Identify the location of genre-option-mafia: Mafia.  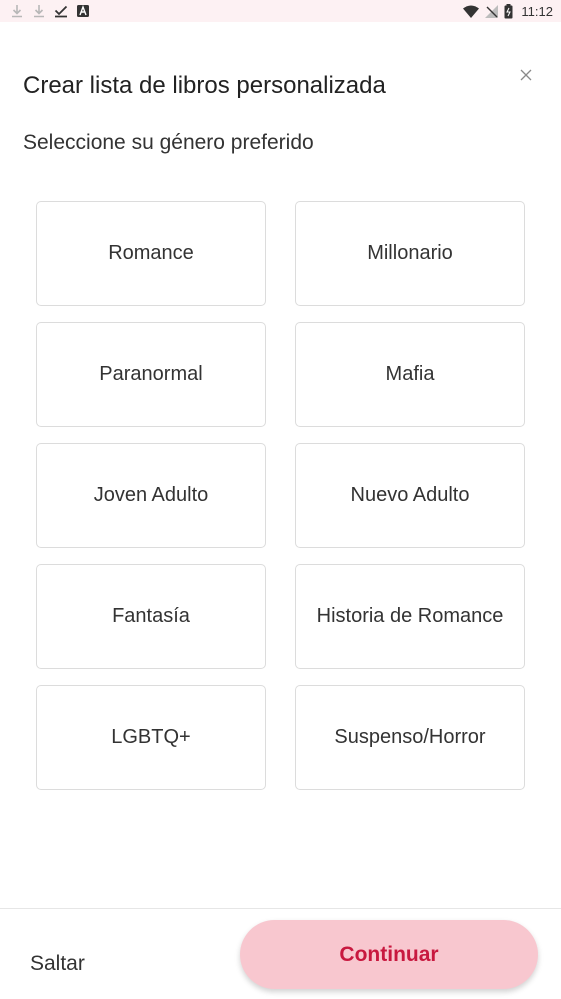
(410, 374).